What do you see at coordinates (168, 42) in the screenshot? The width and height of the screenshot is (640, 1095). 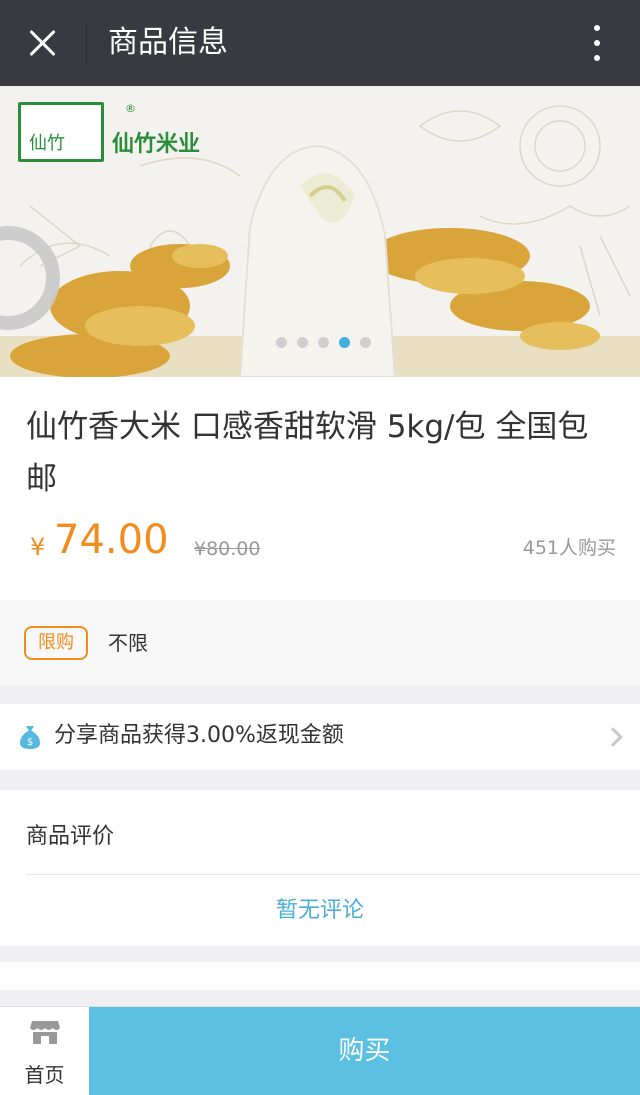 I see `page-title: 商品信息` at bounding box center [168, 42].